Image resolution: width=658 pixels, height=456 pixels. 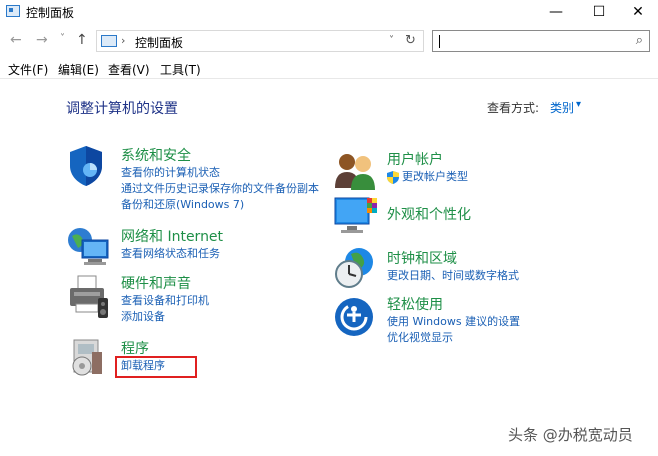 What do you see at coordinates (638, 12) in the screenshot?
I see `close-button: ✕` at bounding box center [638, 12].